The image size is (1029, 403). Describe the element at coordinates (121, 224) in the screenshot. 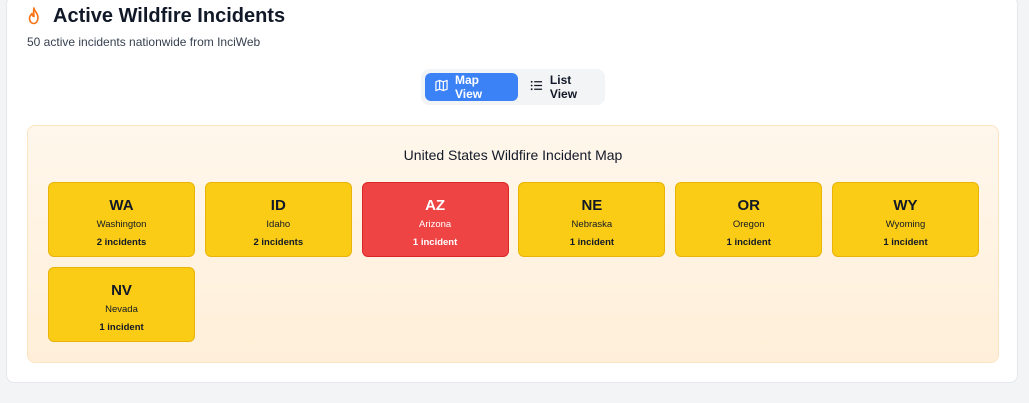

I see `state-name: Washington` at that location.